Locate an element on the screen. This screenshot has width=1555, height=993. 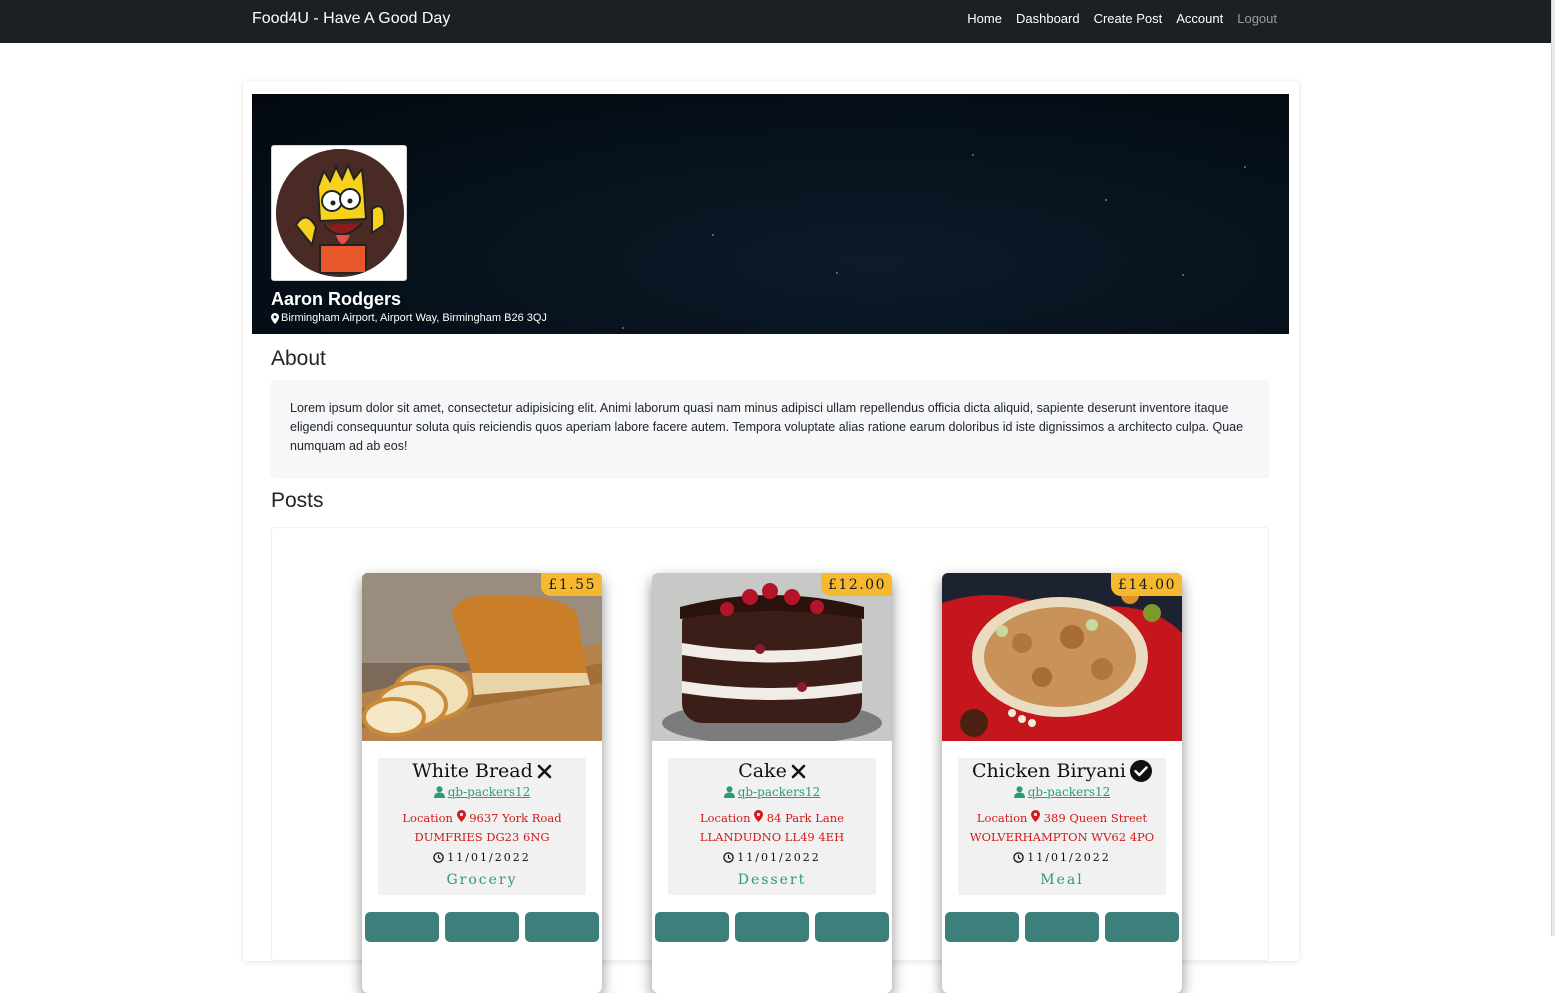
about-heading: About is located at coordinates (298, 358).